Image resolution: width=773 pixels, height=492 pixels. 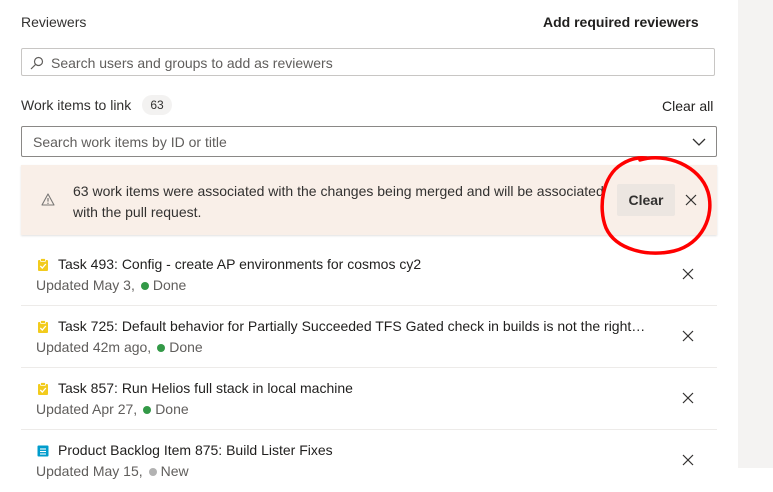 What do you see at coordinates (691, 200) in the screenshot?
I see `close-icon` at bounding box center [691, 200].